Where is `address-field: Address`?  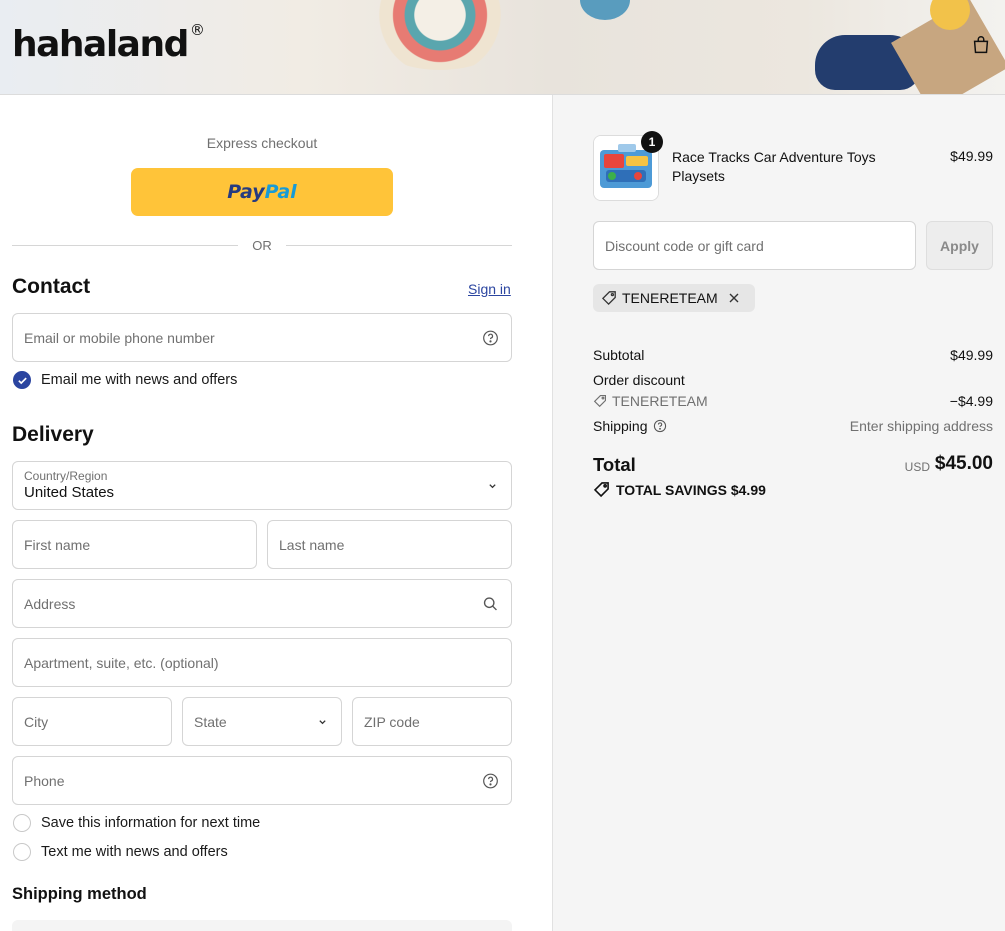
address-field: Address is located at coordinates (262, 603).